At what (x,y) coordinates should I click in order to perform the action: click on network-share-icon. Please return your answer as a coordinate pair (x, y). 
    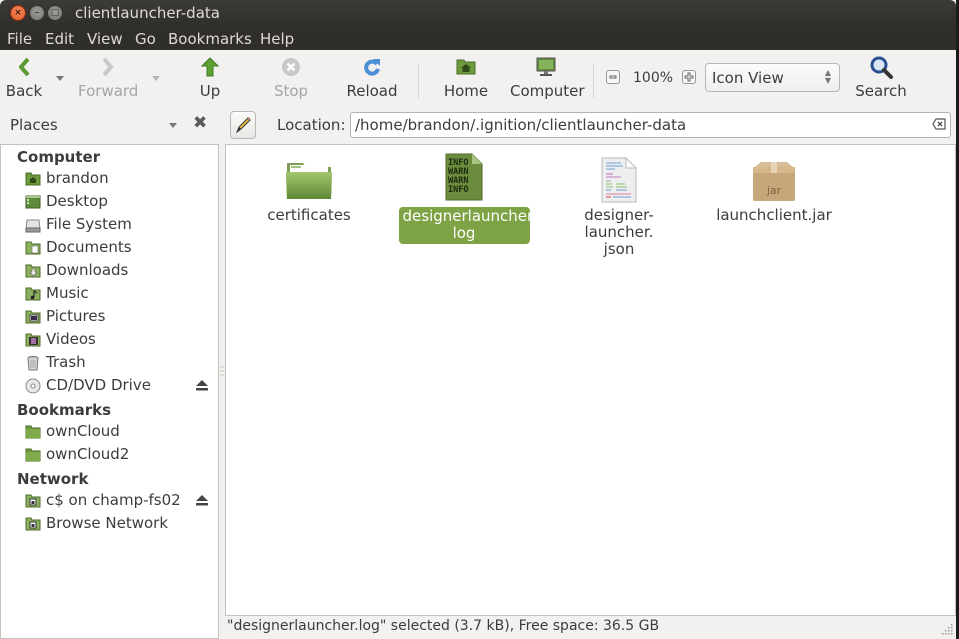
    Looking at the image, I should click on (33, 501).